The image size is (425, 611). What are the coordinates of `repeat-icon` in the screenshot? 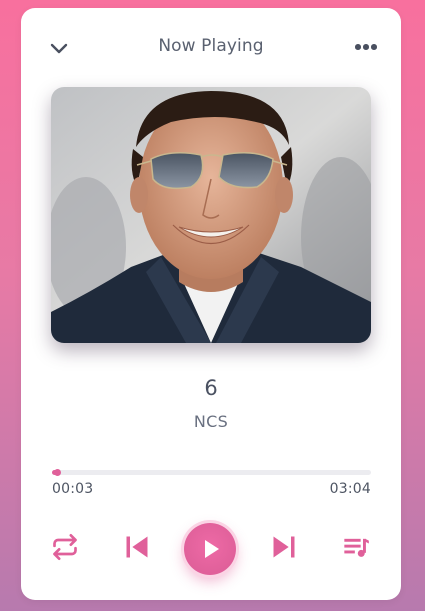 It's located at (65, 547).